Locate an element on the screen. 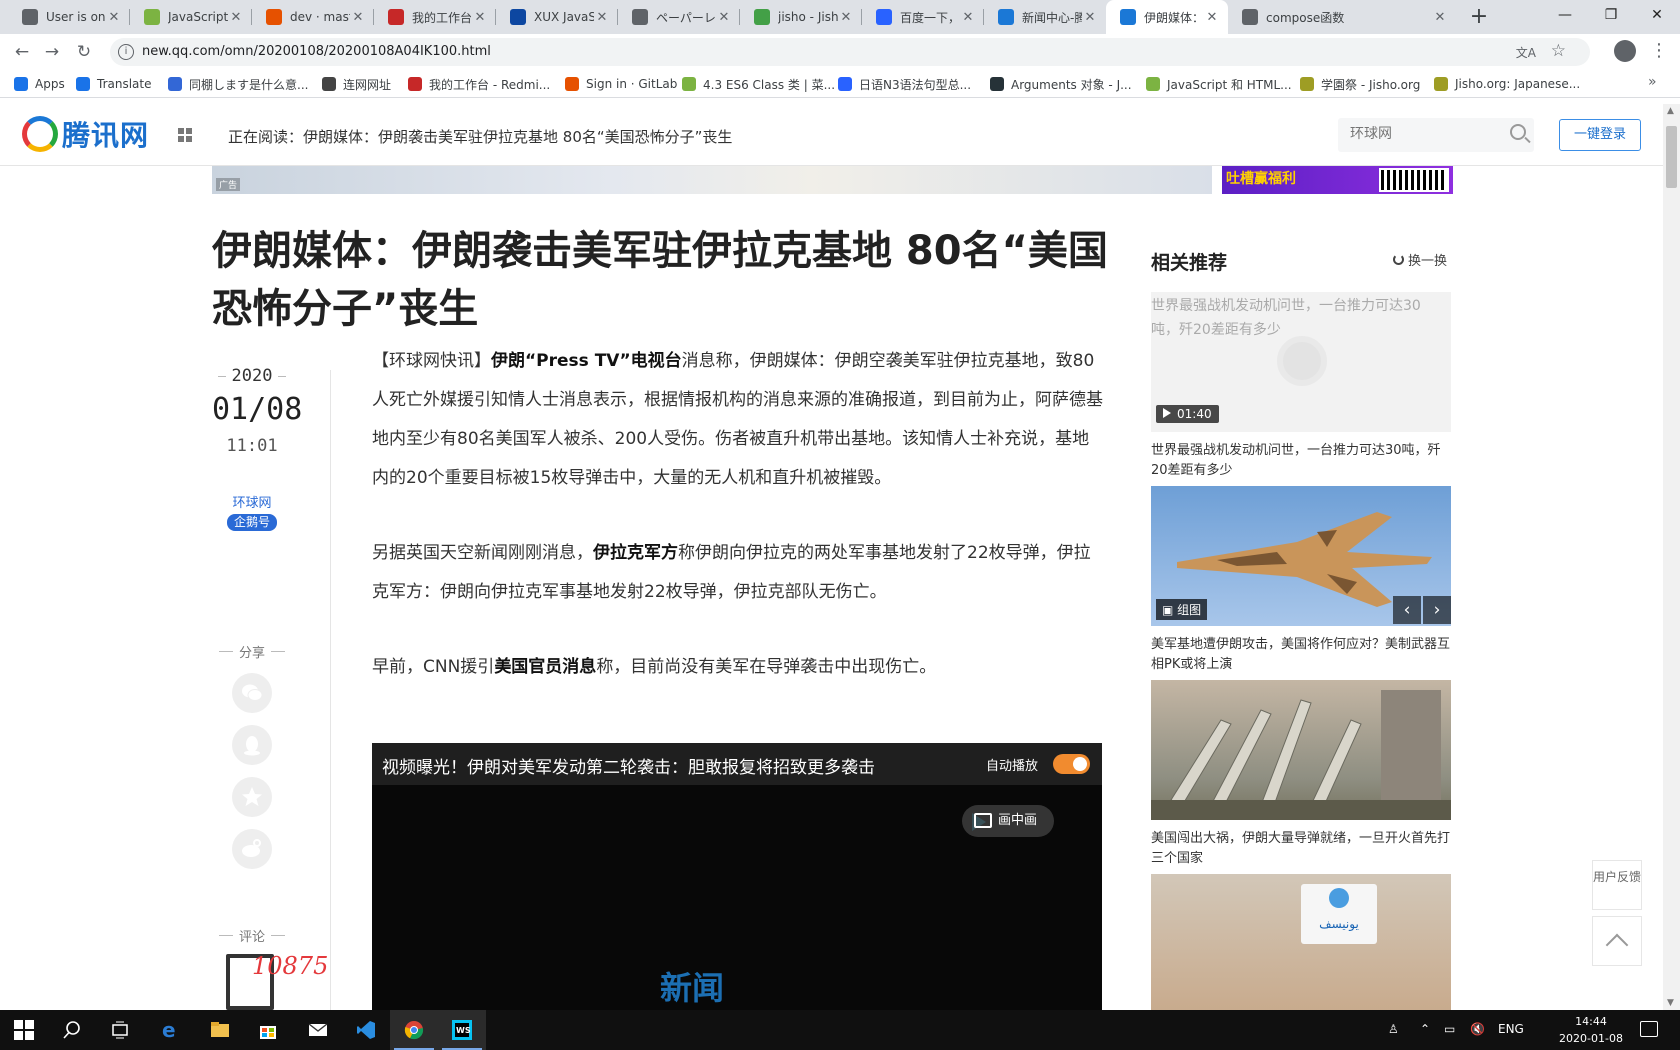 The image size is (1680, 1050). taskbar-vscode is located at coordinates (366, 1030).